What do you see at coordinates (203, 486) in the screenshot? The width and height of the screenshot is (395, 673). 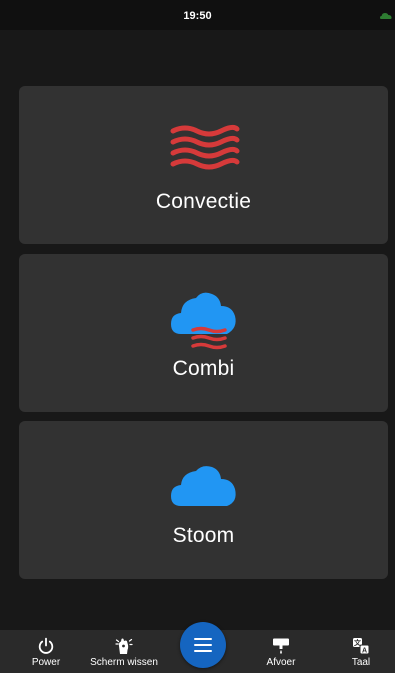 I see `cloud-icon` at bounding box center [203, 486].